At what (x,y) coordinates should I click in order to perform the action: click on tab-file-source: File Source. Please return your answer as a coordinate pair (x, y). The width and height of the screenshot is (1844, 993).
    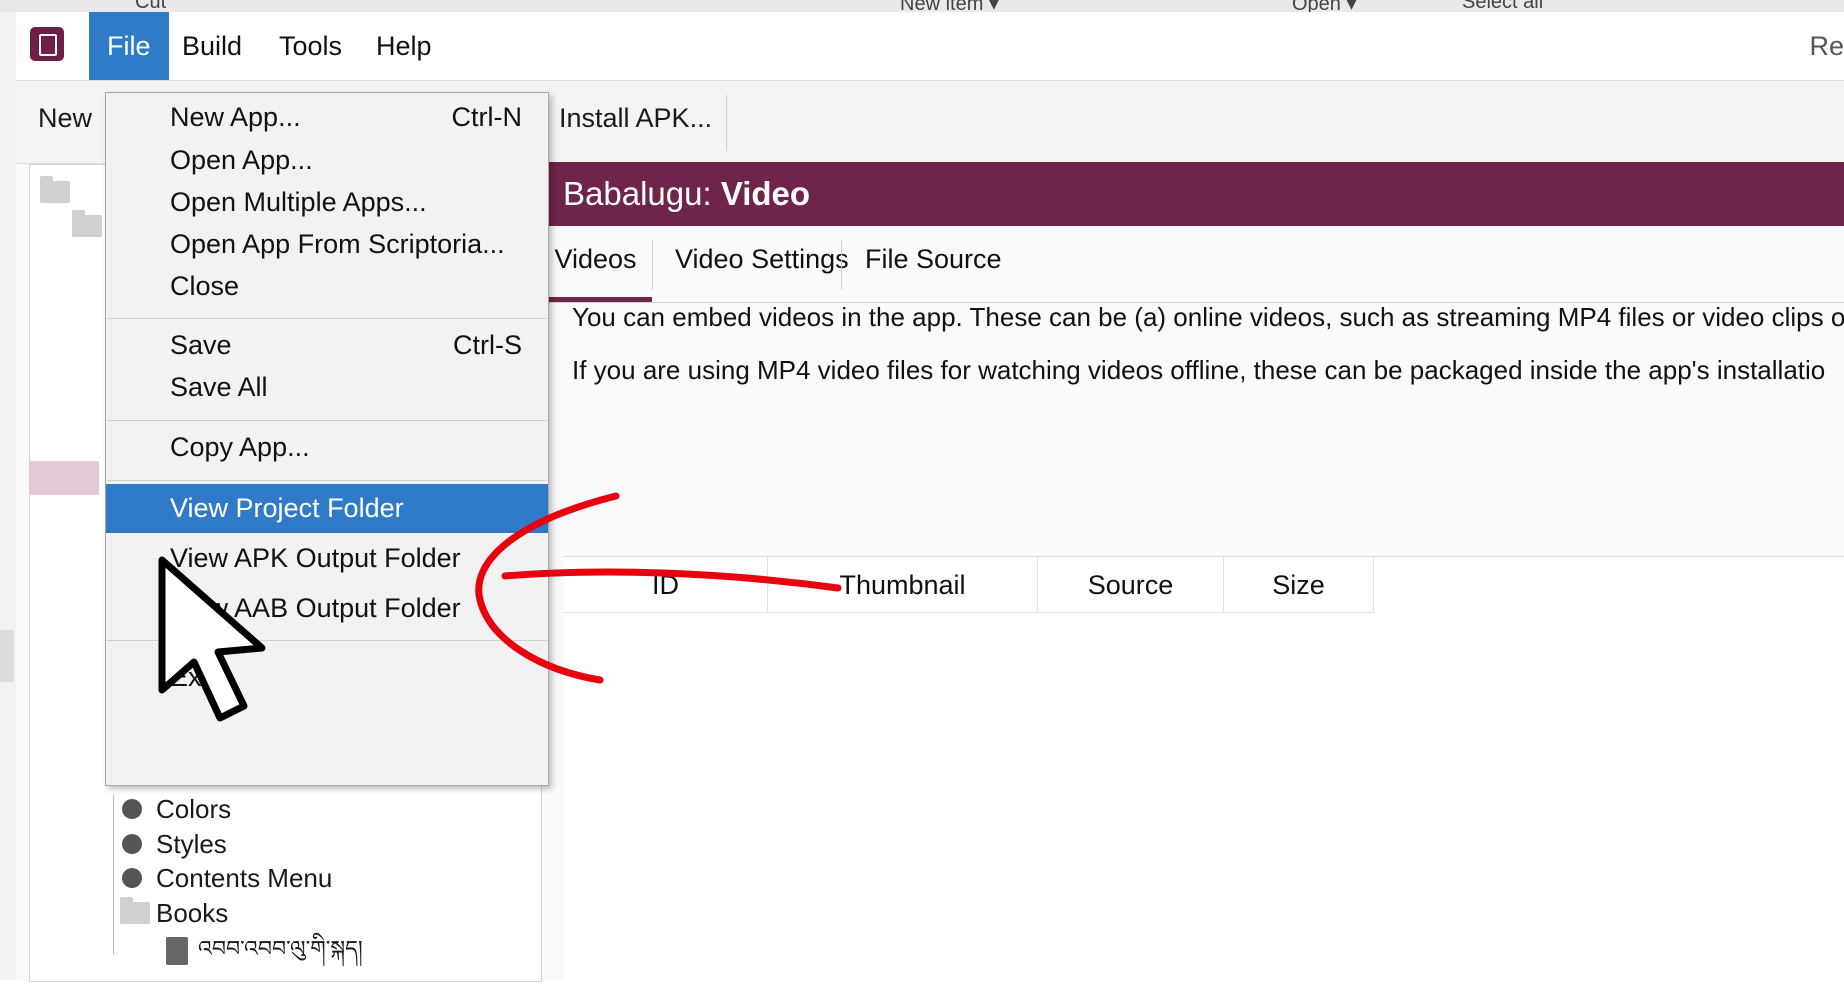
    Looking at the image, I should click on (933, 264).